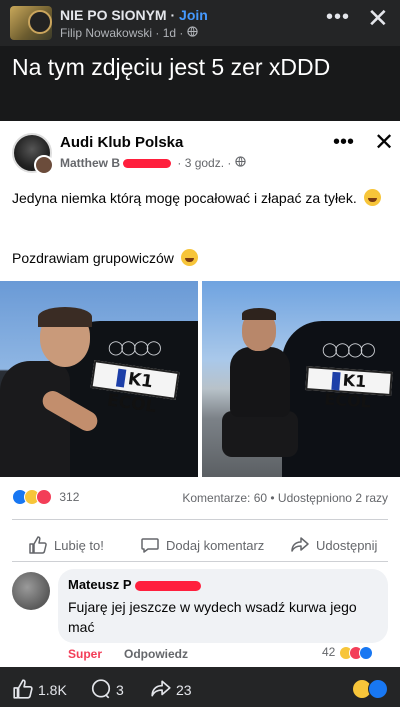 The height and width of the screenshot is (707, 400). I want to click on like-count: 1.8K, so click(52, 690).